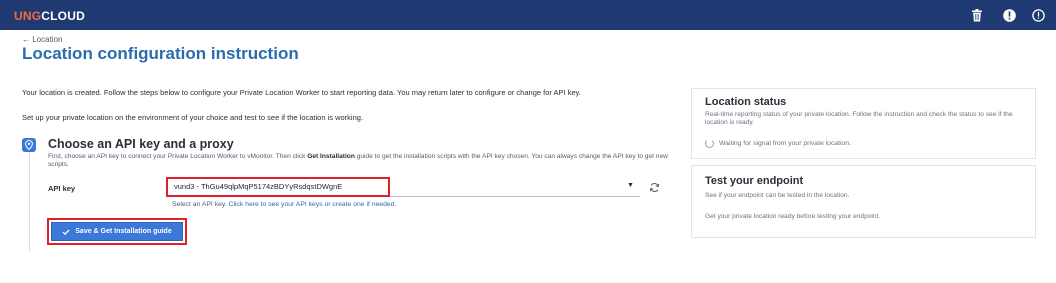 The width and height of the screenshot is (1056, 283). Describe the element at coordinates (977, 15) in the screenshot. I see `trash-icon` at that location.